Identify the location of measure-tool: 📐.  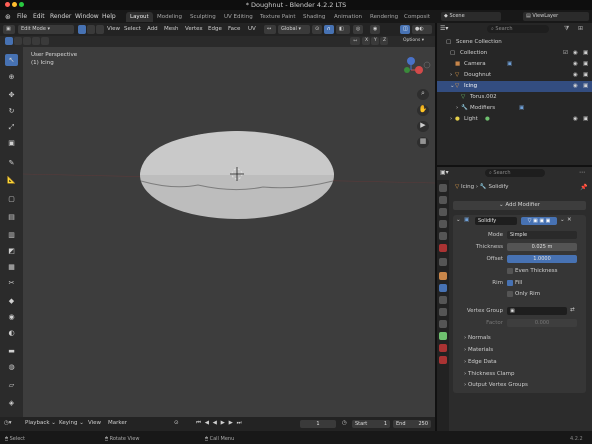
(11, 180).